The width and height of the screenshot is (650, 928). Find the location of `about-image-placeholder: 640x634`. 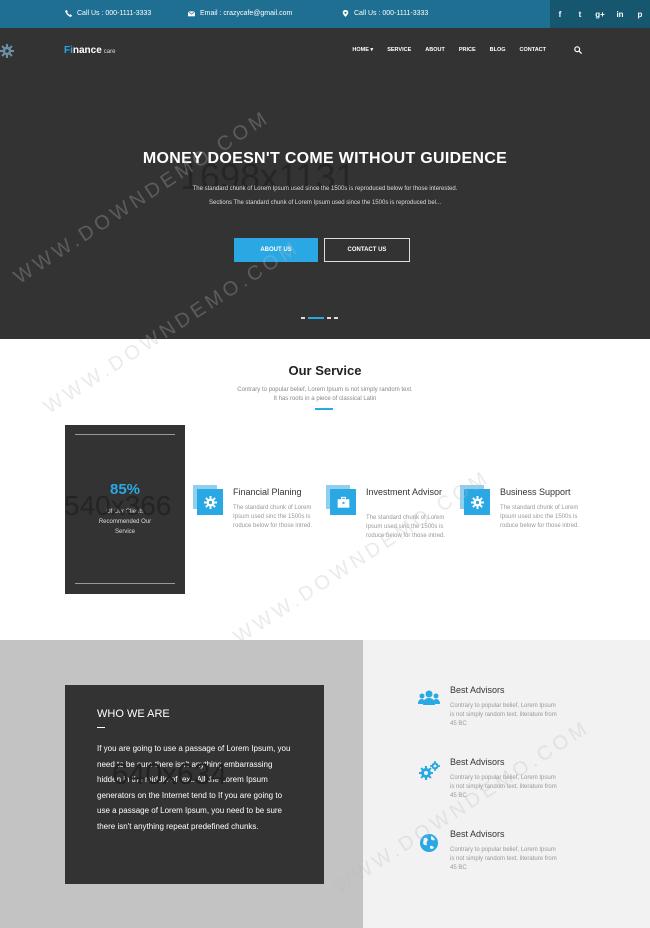

about-image-placeholder: 640x634 is located at coordinates (170, 774).